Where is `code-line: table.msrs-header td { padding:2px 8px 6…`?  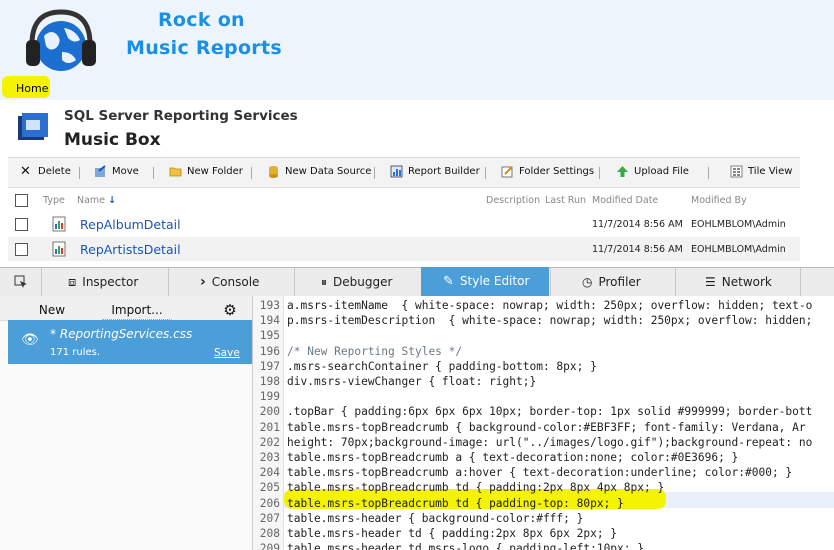 code-line: table.msrs-header td { padding:2px 8px 6… is located at coordinates (452, 533).